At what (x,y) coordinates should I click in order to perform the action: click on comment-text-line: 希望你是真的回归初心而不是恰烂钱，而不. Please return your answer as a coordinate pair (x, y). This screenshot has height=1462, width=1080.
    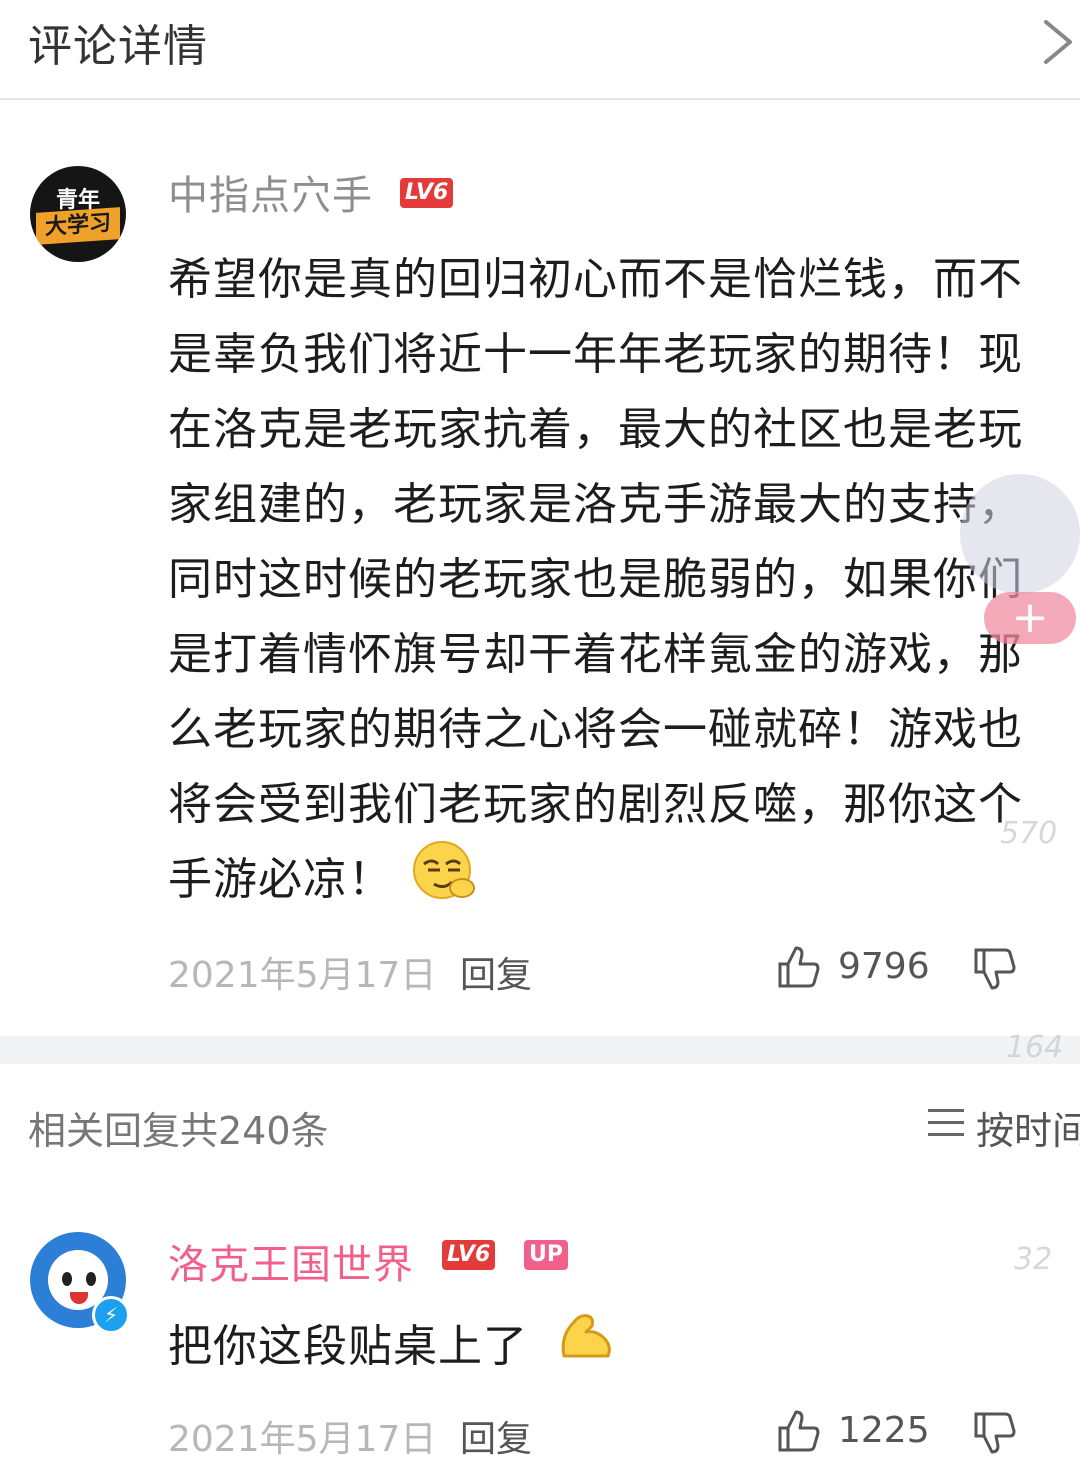
    Looking at the image, I should click on (595, 279).